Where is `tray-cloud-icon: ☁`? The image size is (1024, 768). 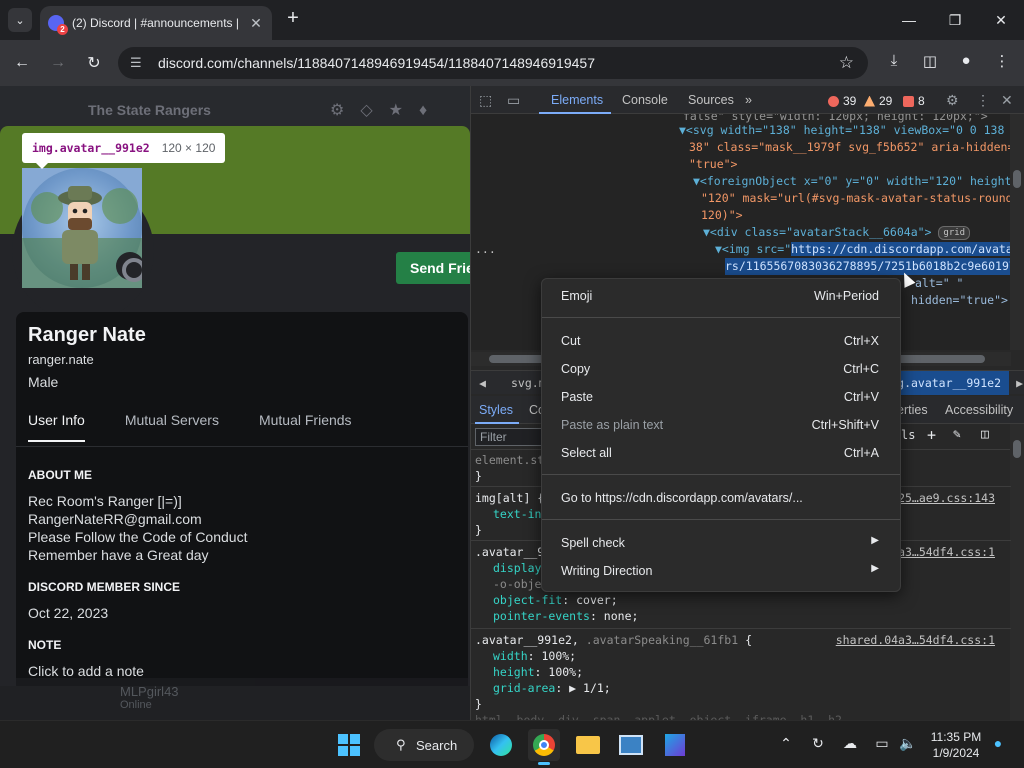 tray-cloud-icon: ☁ is located at coordinates (850, 743).